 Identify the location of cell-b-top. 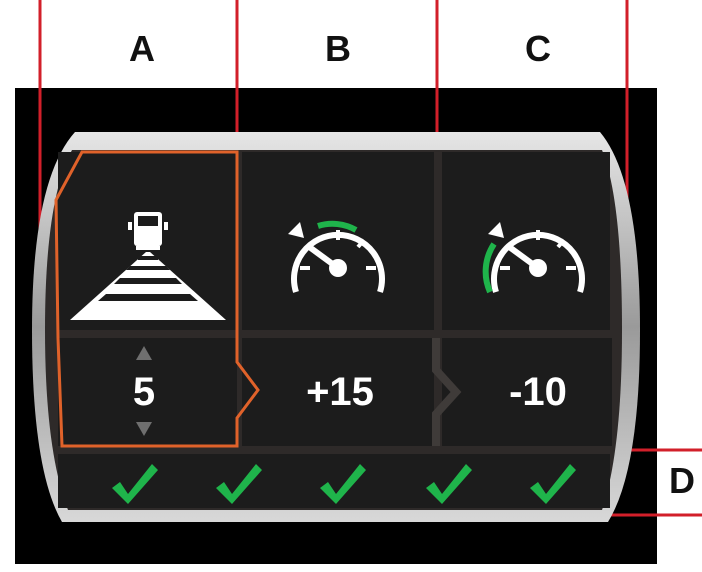
(338, 241).